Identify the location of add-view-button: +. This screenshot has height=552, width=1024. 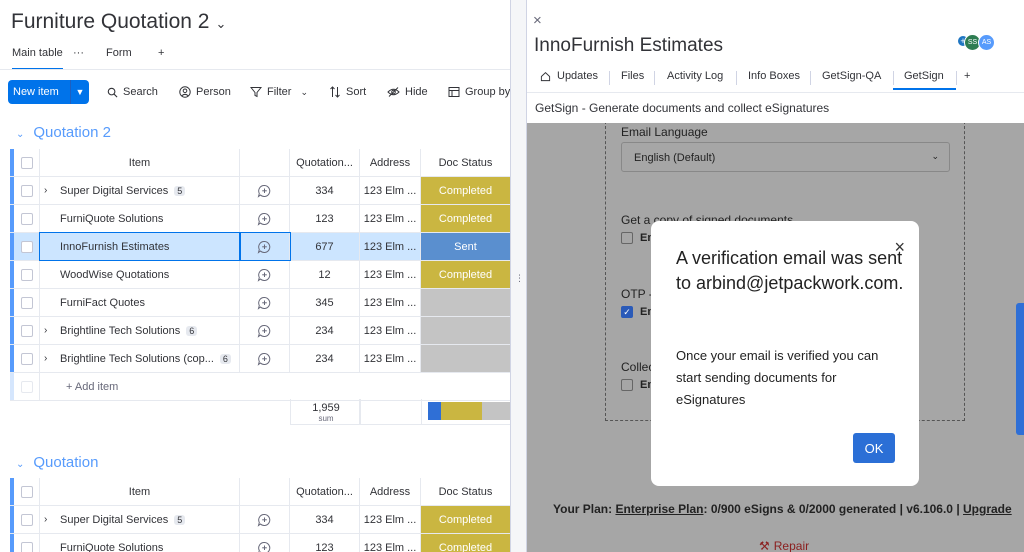
(161, 53).